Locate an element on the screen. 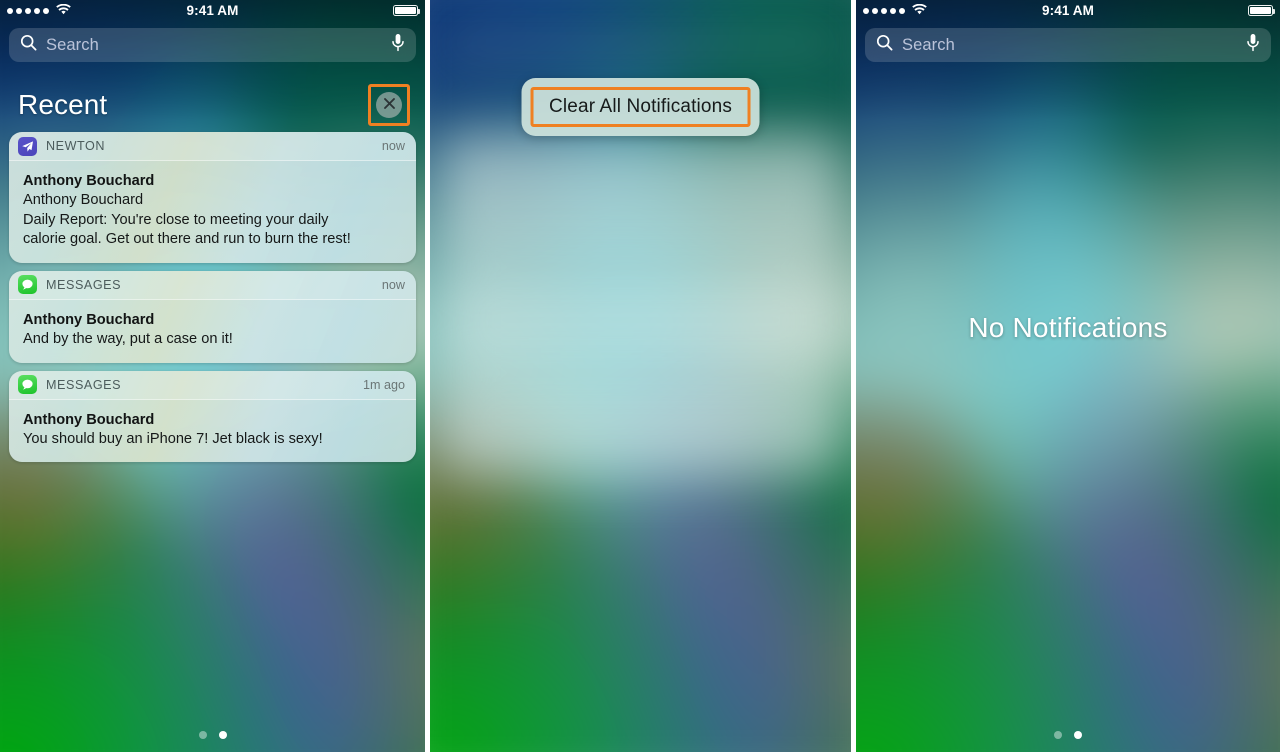  clear-all-button is located at coordinates (389, 105).